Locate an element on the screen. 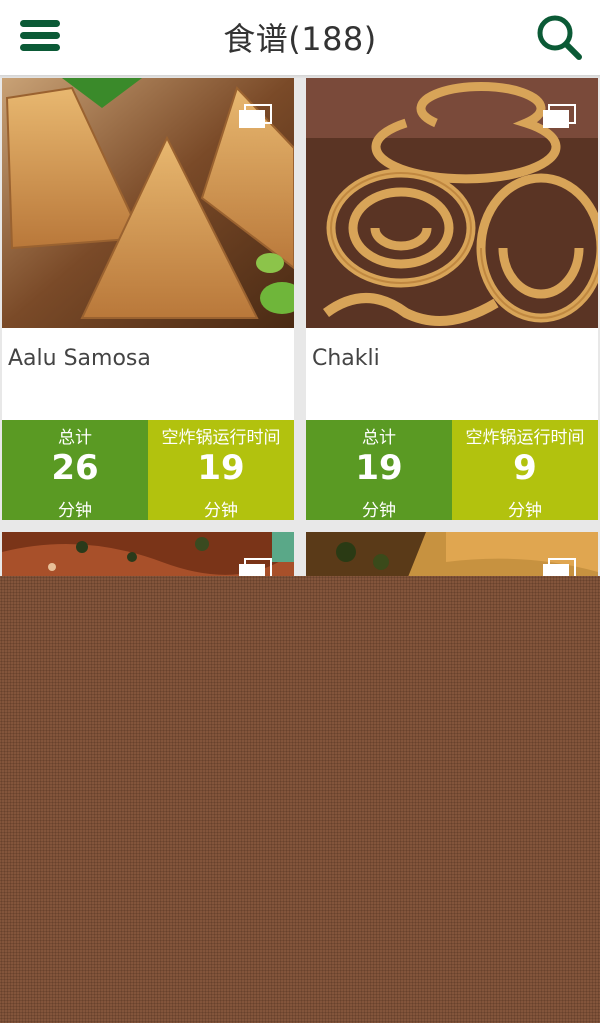 The height and width of the screenshot is (1023, 600). airfryer-time-stat: 空炸锅运行时间 19 分钟 is located at coordinates (221, 470).